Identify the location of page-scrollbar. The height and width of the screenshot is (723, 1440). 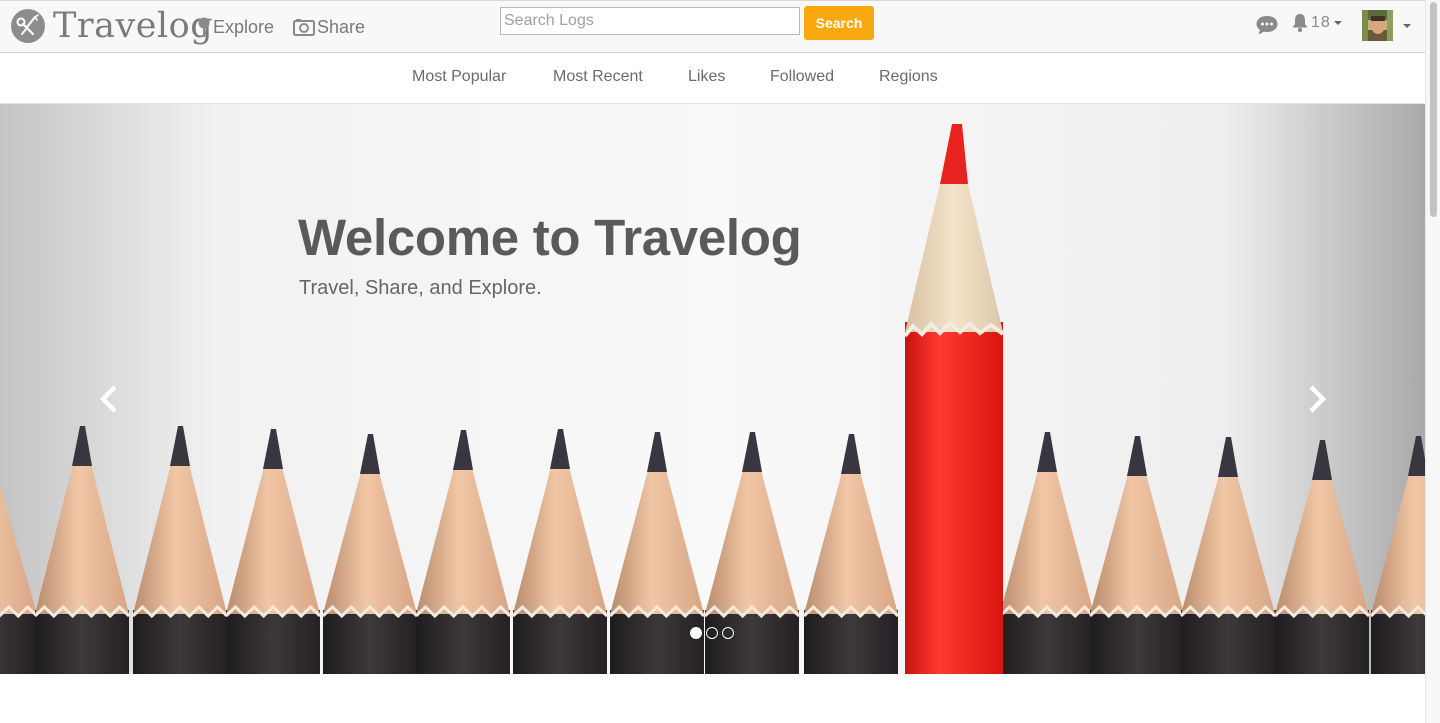
(1432, 361).